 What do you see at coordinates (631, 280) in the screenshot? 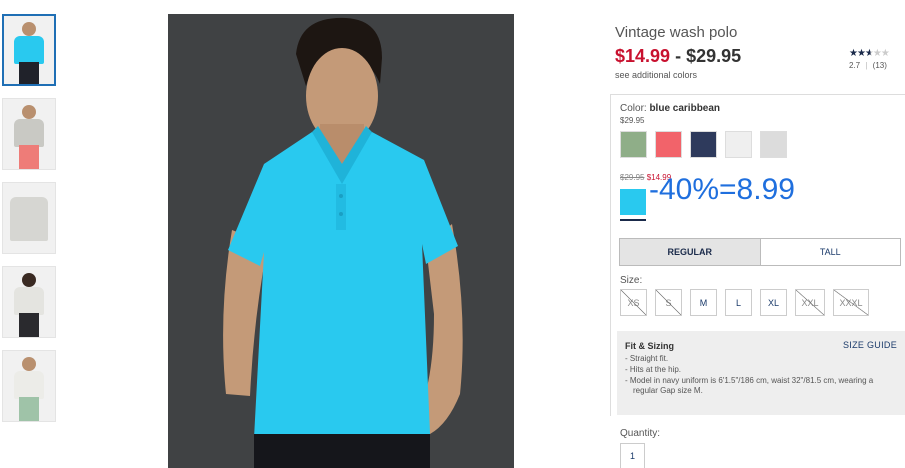
I see `size-label: Size:` at bounding box center [631, 280].